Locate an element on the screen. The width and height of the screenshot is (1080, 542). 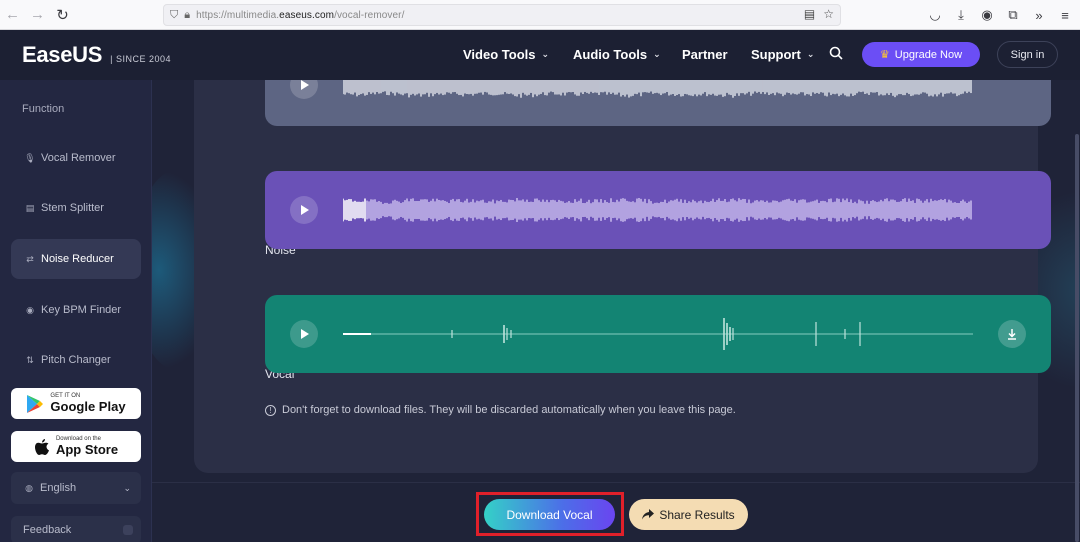
vocal-track is located at coordinates (658, 334).